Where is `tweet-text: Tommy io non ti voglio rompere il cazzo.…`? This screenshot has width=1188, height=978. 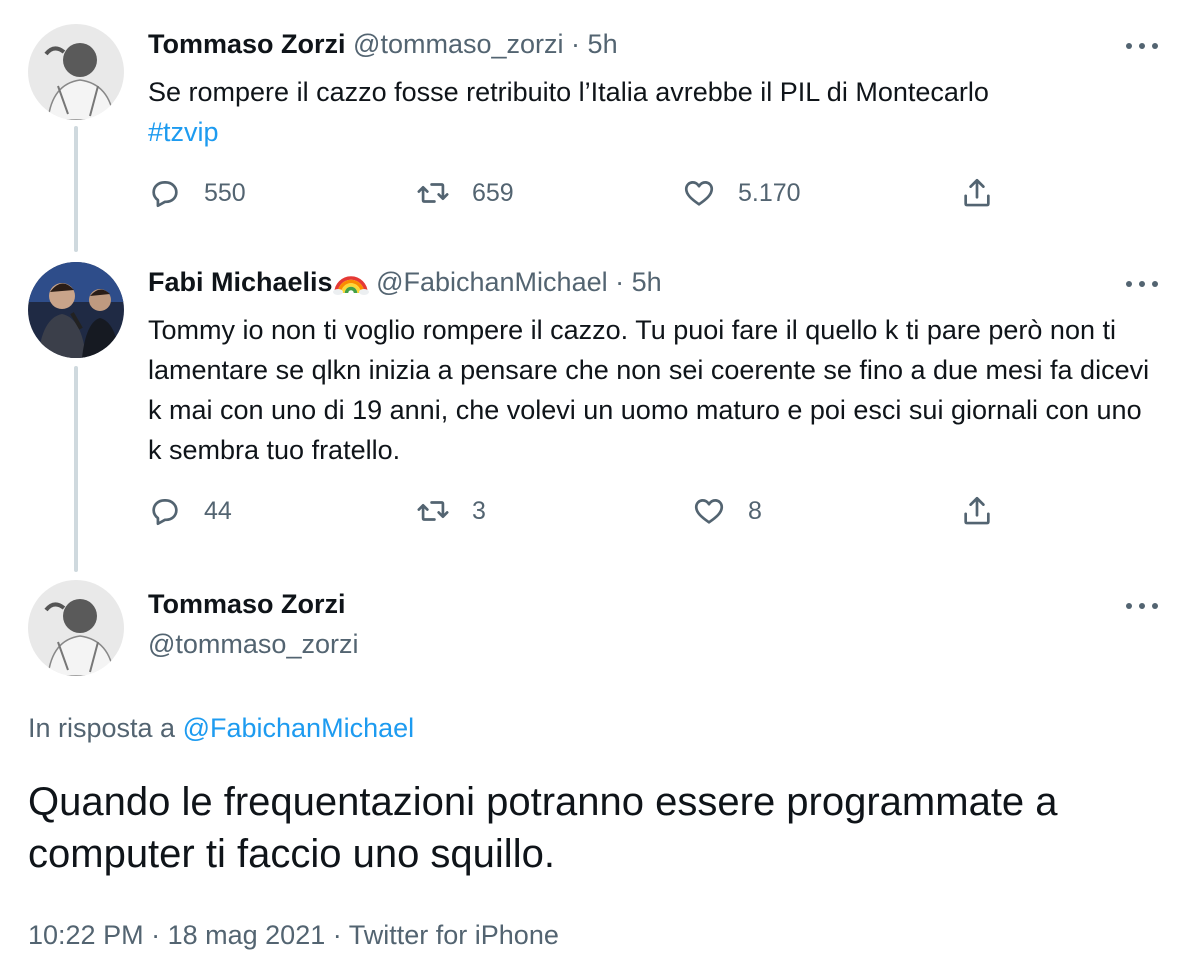 tweet-text: Tommy io non ti voglio rompere il cazzo.… is located at coordinates (653, 390).